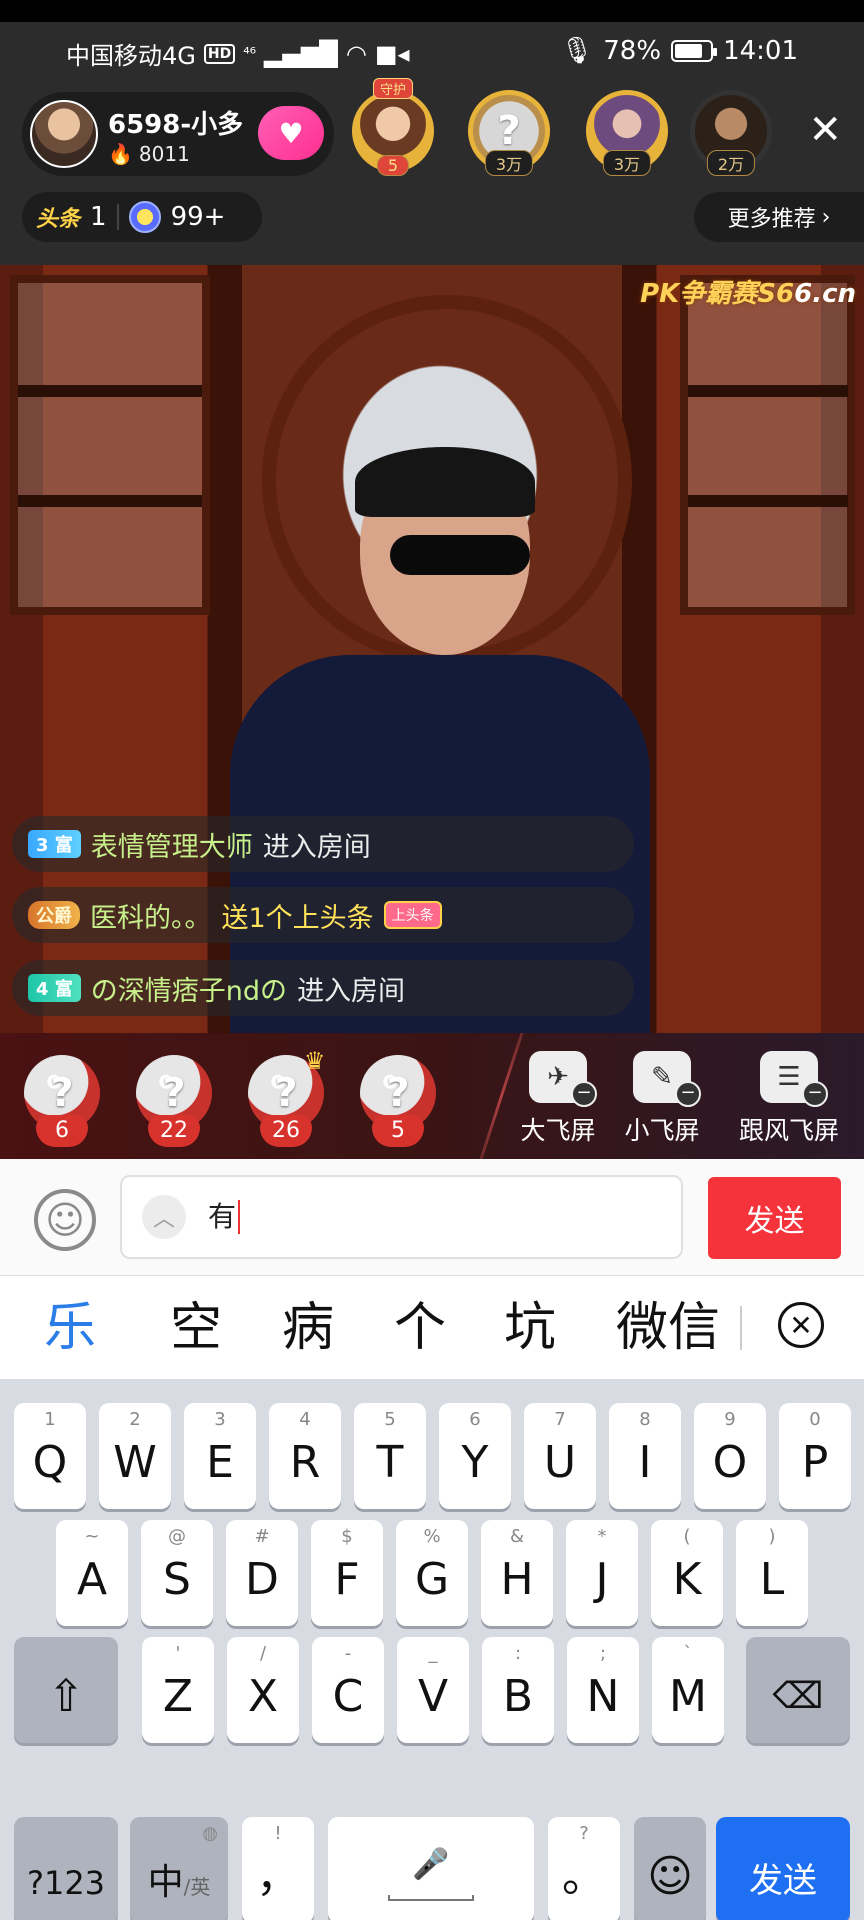 The image size is (864, 1920). Describe the element at coordinates (432, 1573) in the screenshot. I see `key-g: % G` at that location.